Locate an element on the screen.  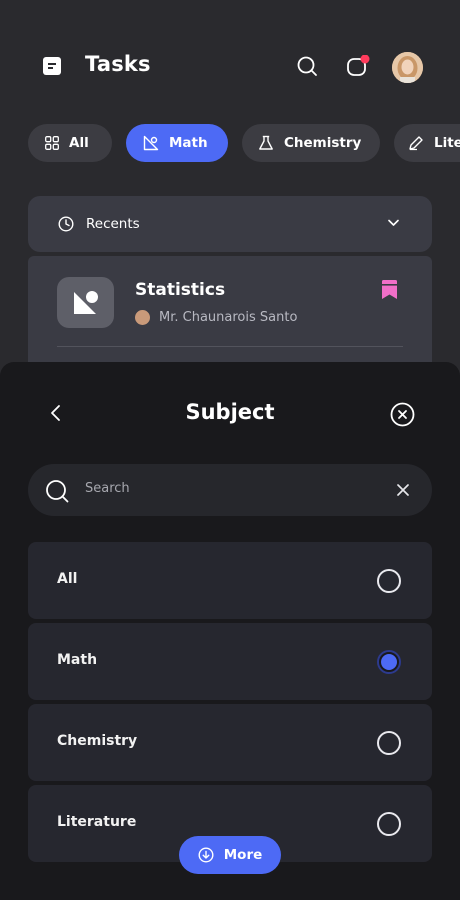
page-title: Tasks is located at coordinates (118, 64).